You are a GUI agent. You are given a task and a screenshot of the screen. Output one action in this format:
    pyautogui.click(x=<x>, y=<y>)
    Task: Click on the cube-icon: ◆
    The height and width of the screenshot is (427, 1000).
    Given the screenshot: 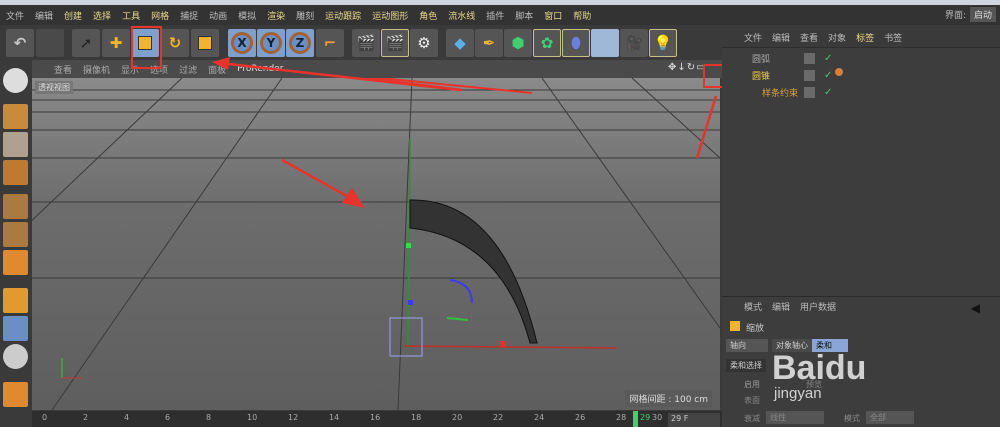 What is the action you would take?
    pyautogui.click(x=460, y=43)
    